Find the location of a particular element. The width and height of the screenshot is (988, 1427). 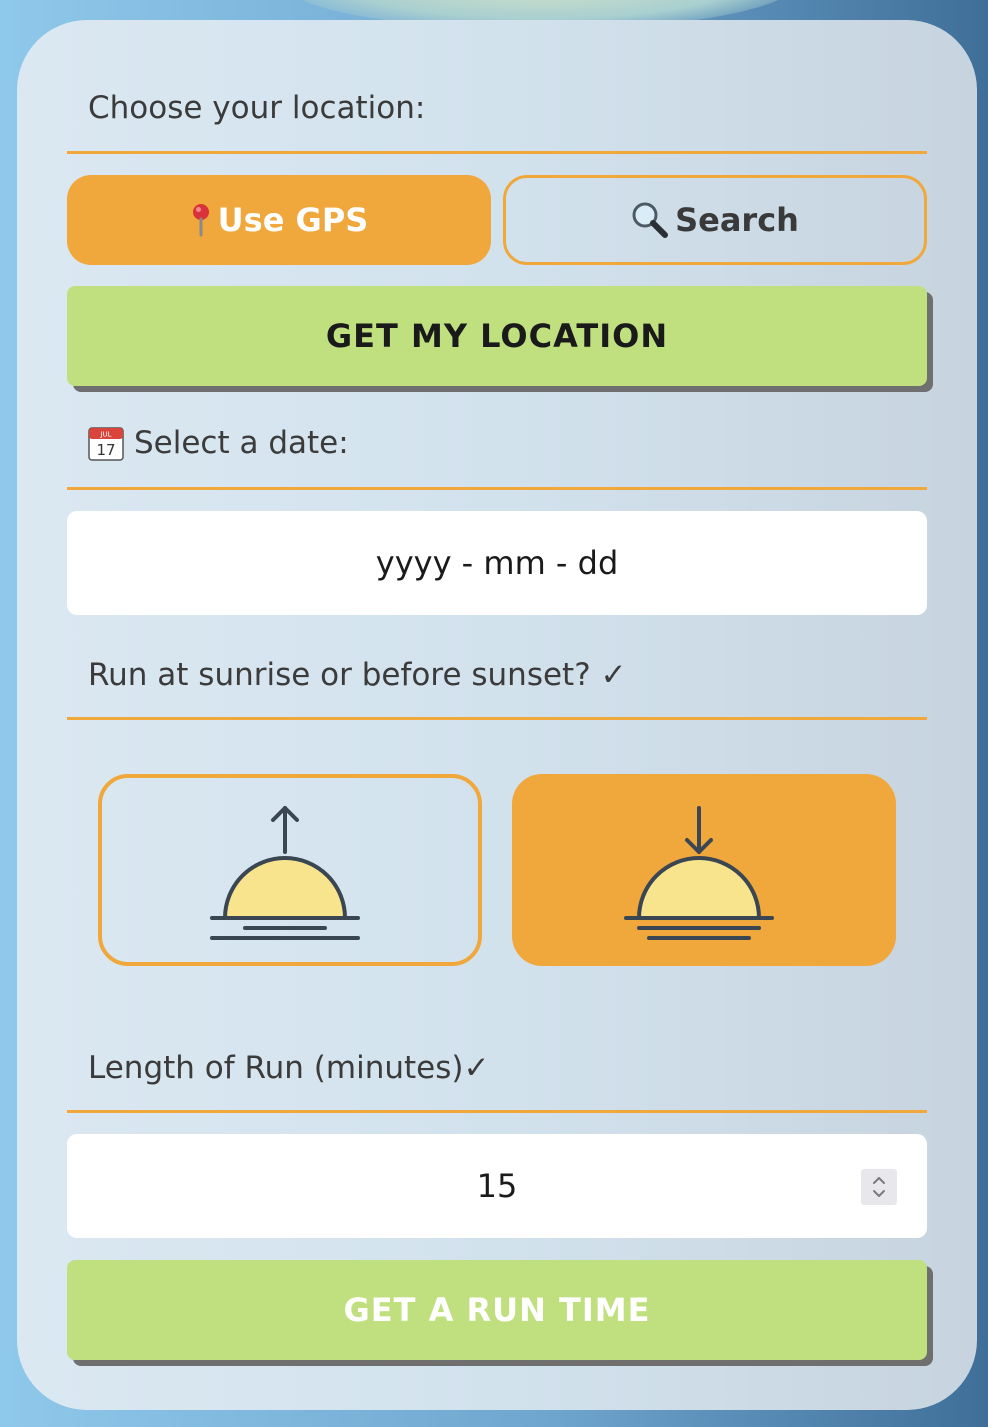

calendar-icon-month: JUL is located at coordinates (105, 435).